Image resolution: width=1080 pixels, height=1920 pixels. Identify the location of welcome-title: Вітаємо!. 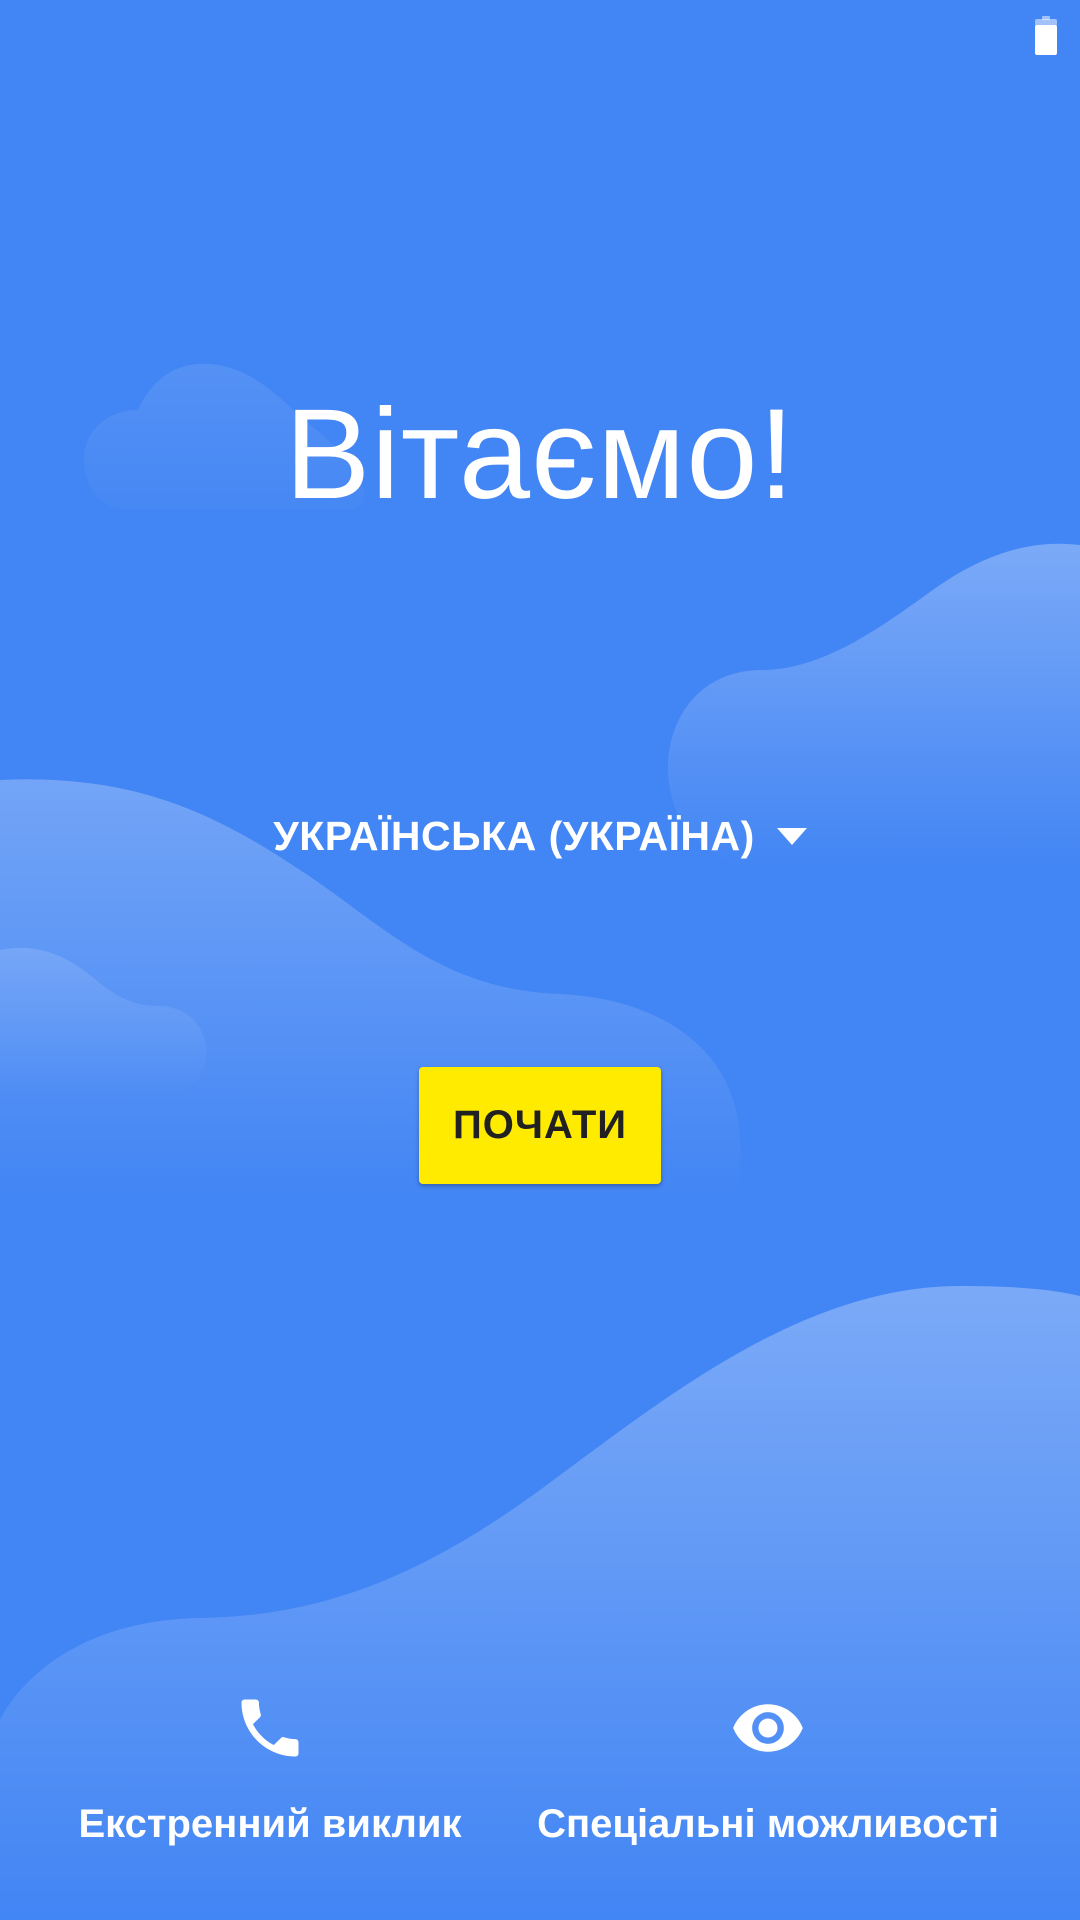
(540, 454).